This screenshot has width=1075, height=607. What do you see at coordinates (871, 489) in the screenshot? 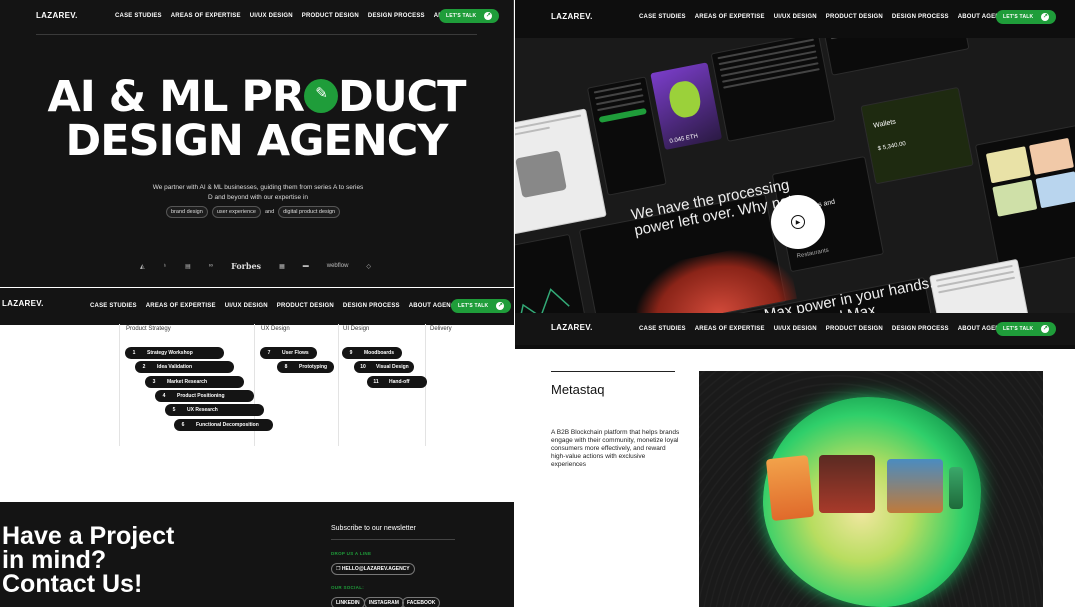
I see `case-cover-image` at bounding box center [871, 489].